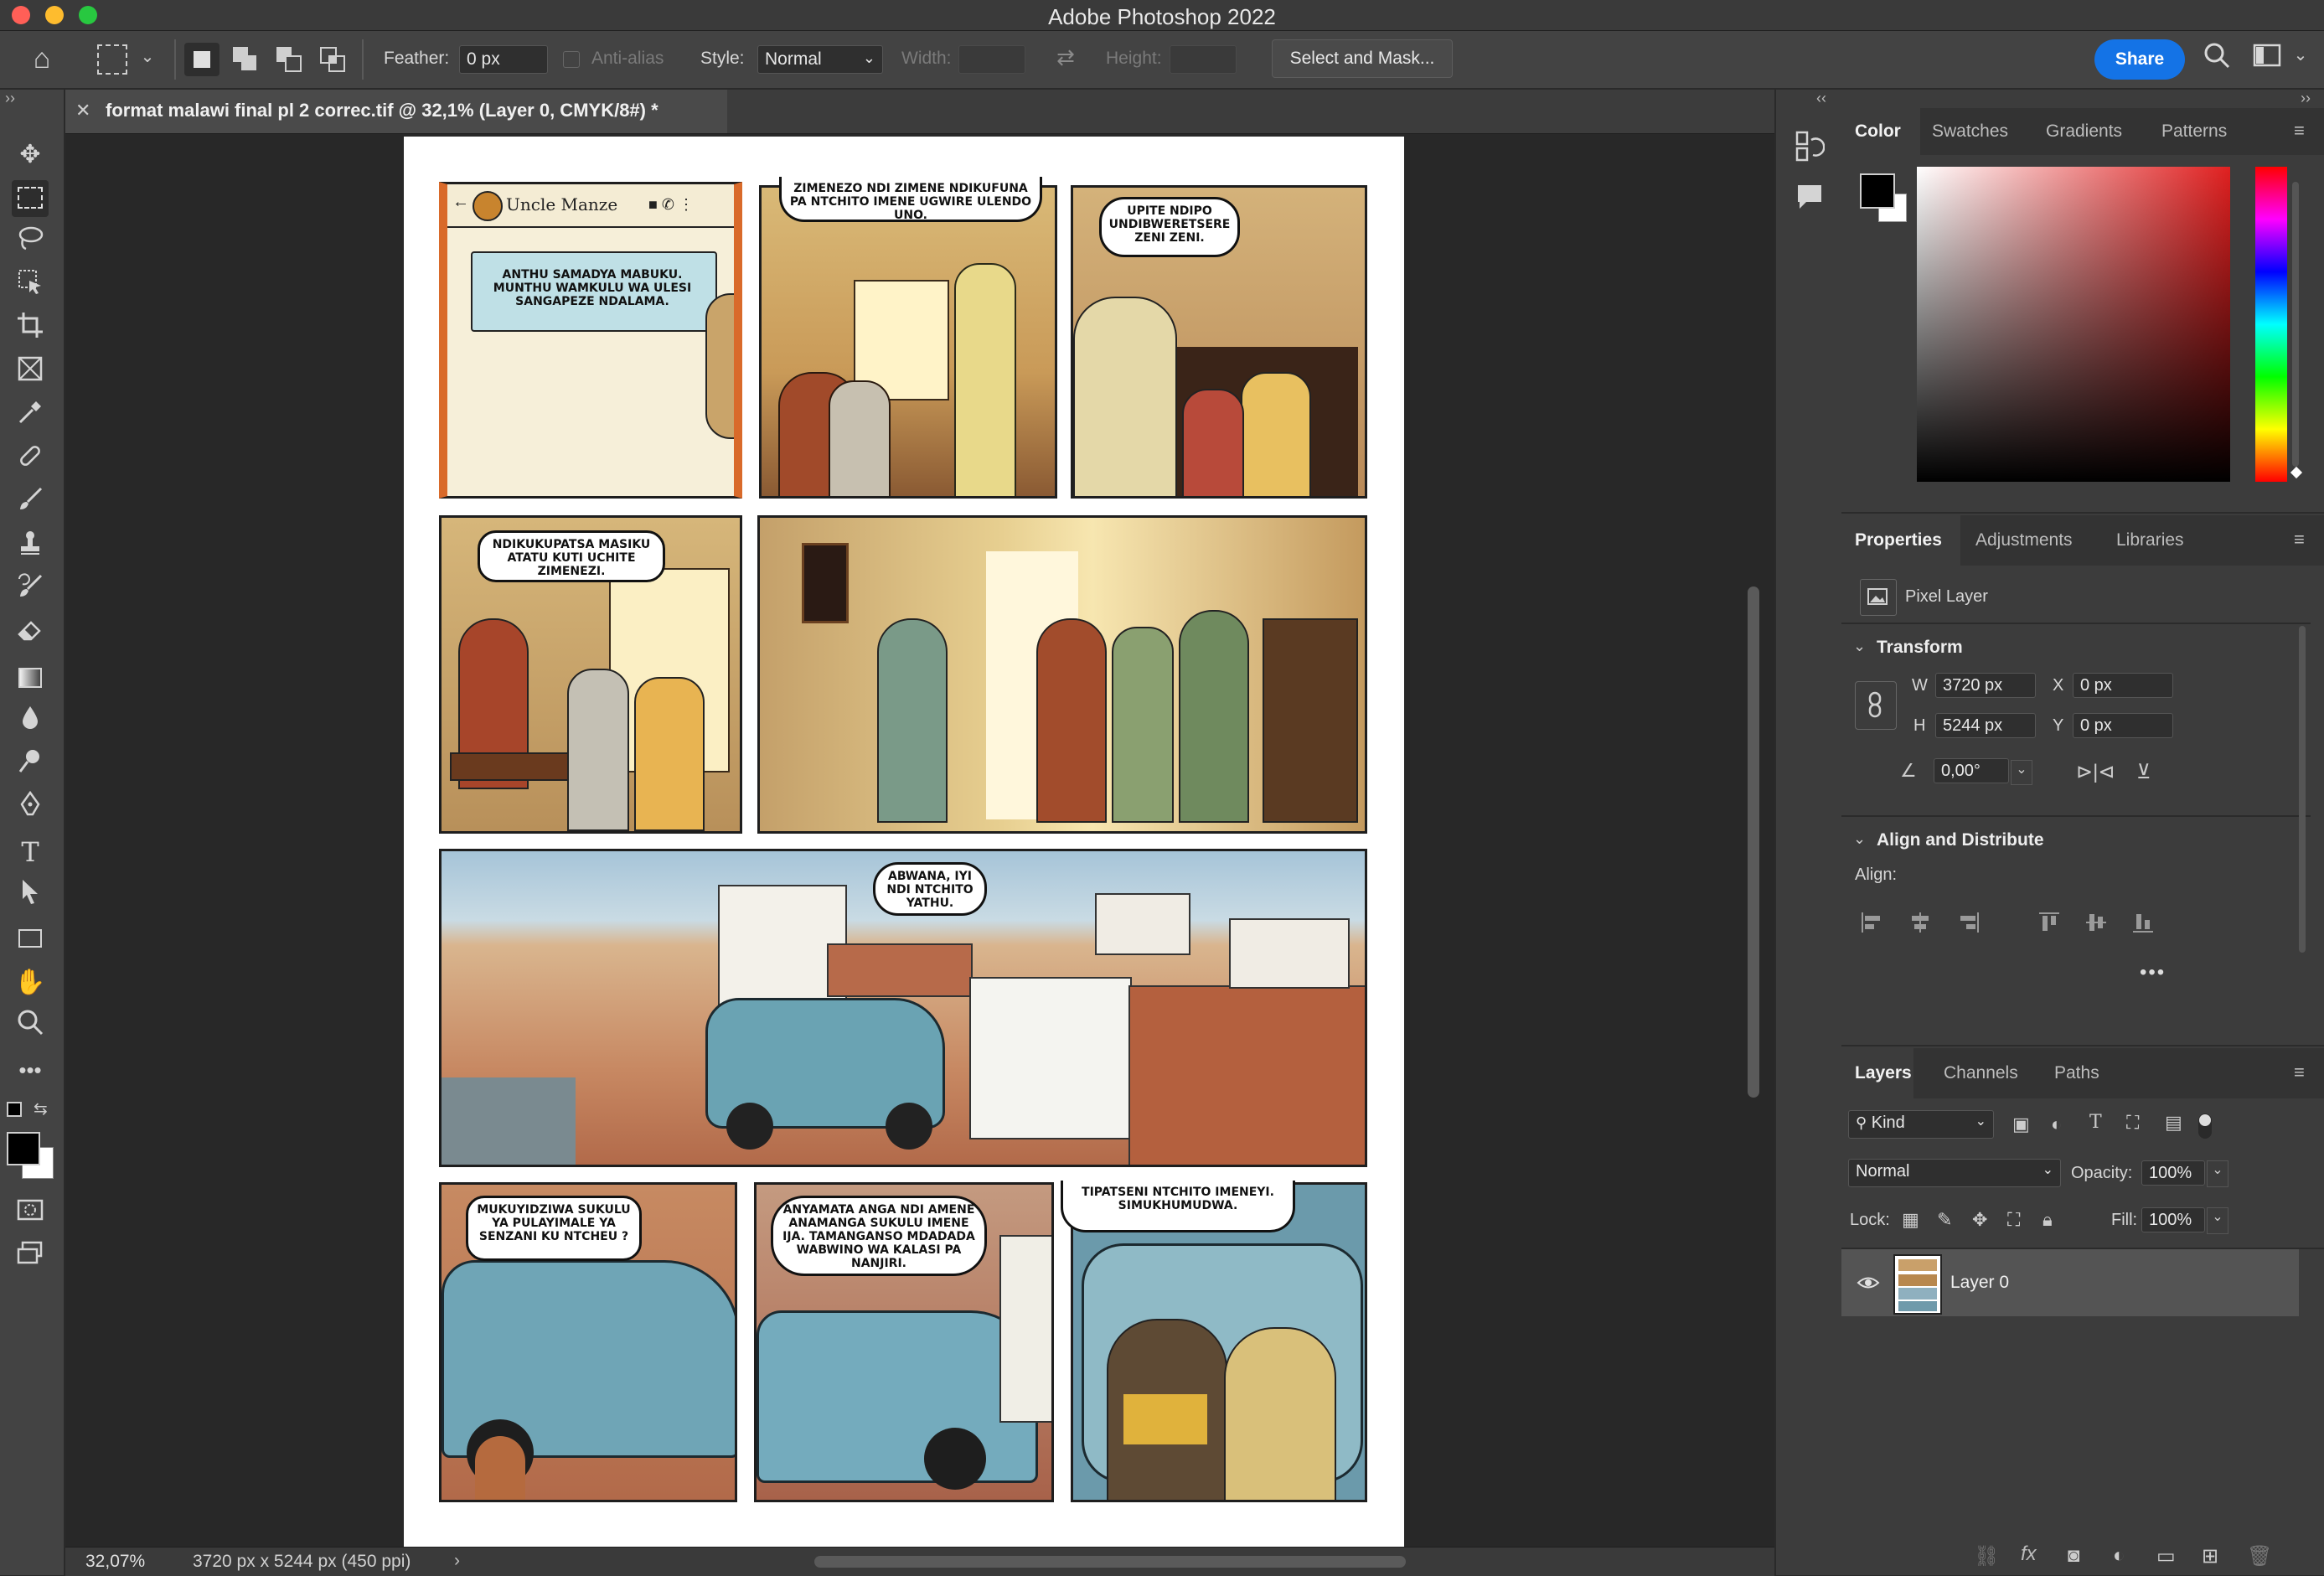 The height and width of the screenshot is (1576, 2324). What do you see at coordinates (30, 547) in the screenshot?
I see `clone-stamp-tool-icon` at bounding box center [30, 547].